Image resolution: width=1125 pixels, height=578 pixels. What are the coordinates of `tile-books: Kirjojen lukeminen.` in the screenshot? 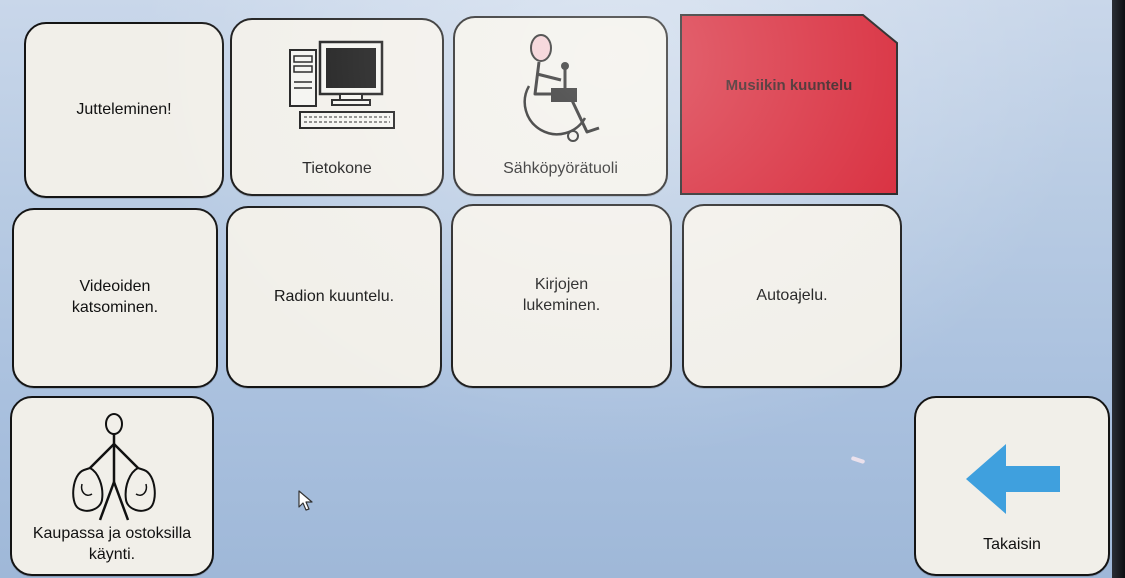 It's located at (561, 296).